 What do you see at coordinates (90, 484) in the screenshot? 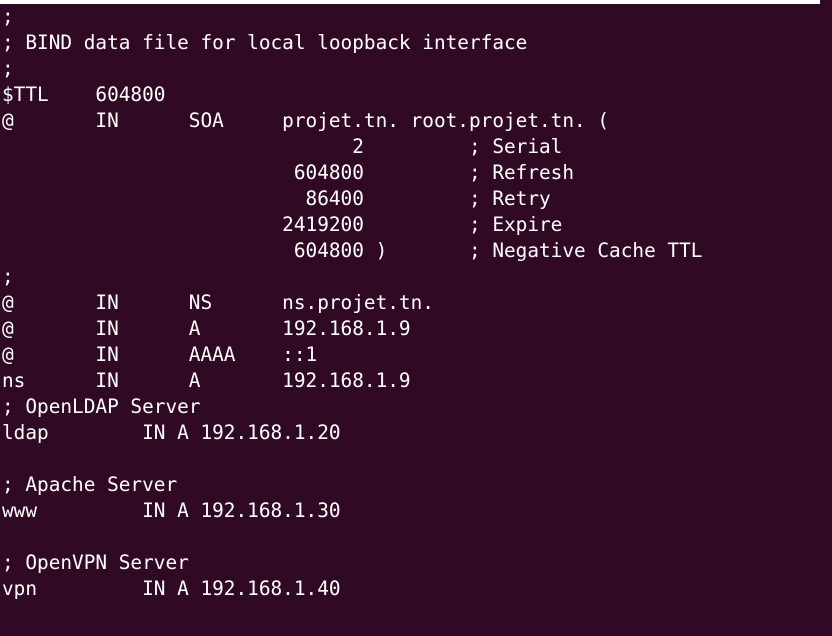
I see `line-comment-apache: ; Apache Server` at bounding box center [90, 484].